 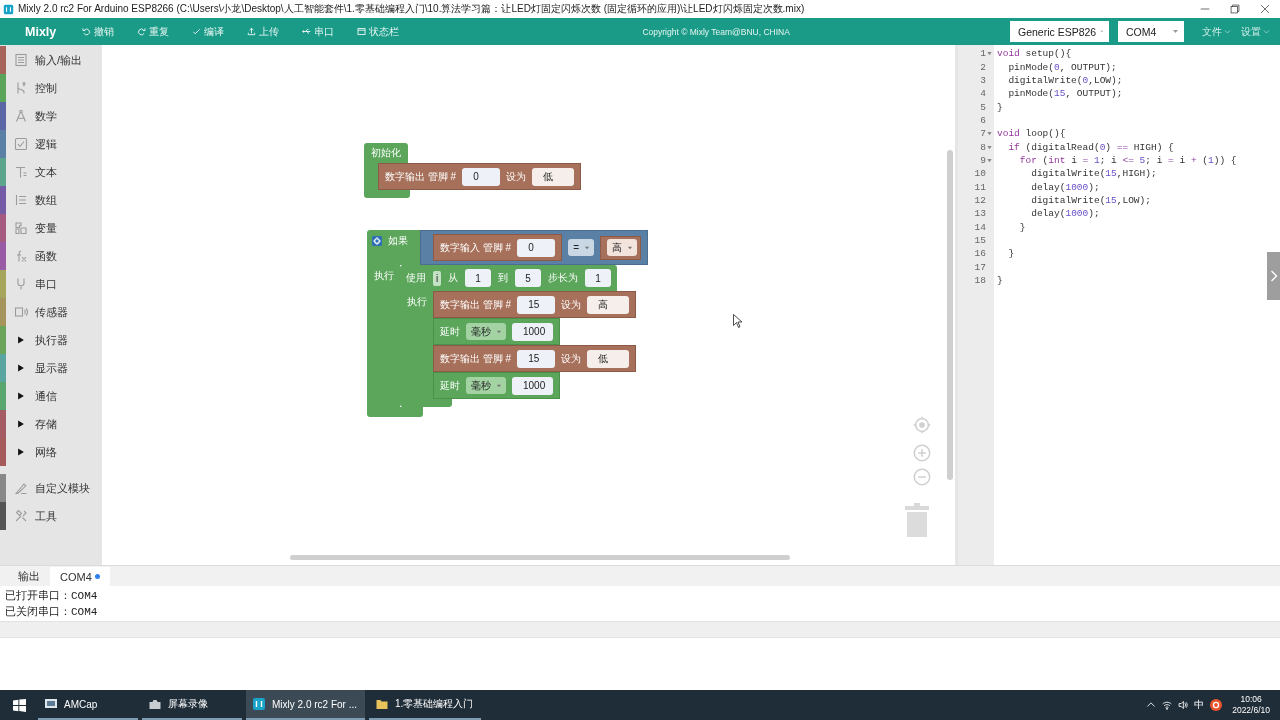 I want to click on code-line: }, so click(x=1022, y=227).